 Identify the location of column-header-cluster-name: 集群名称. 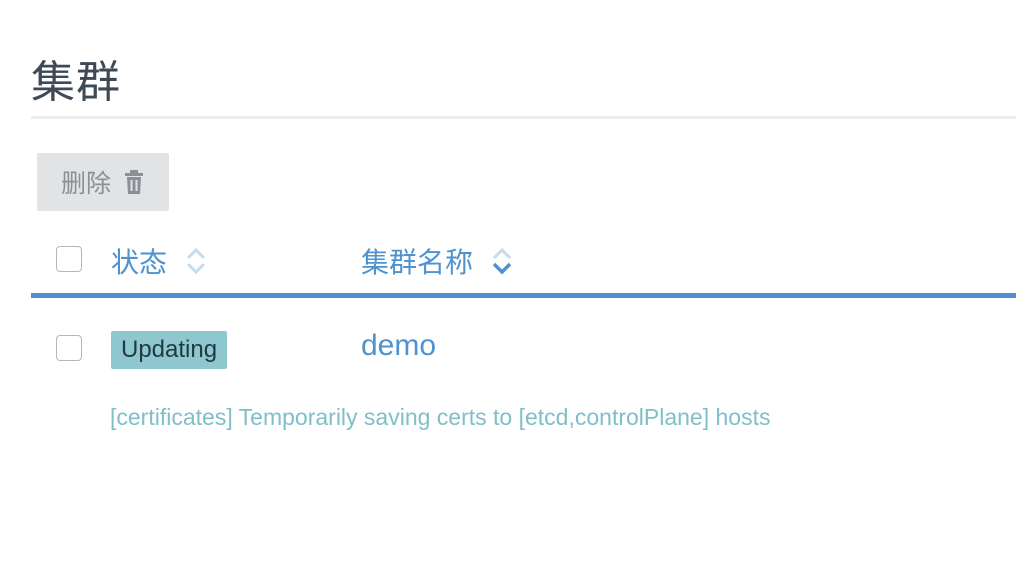
(437, 261).